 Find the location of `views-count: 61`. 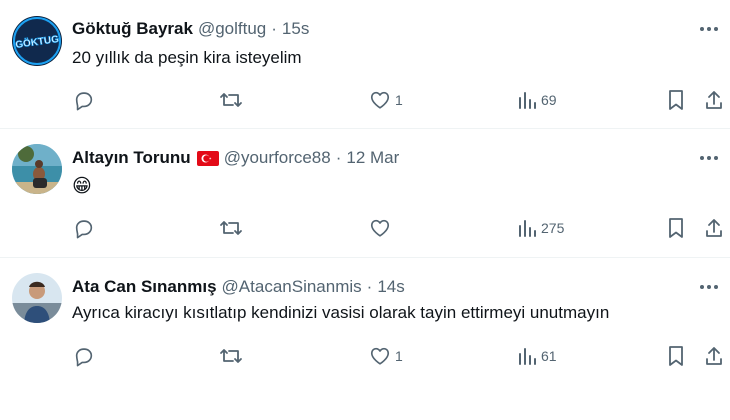

views-count: 61 is located at coordinates (549, 356).